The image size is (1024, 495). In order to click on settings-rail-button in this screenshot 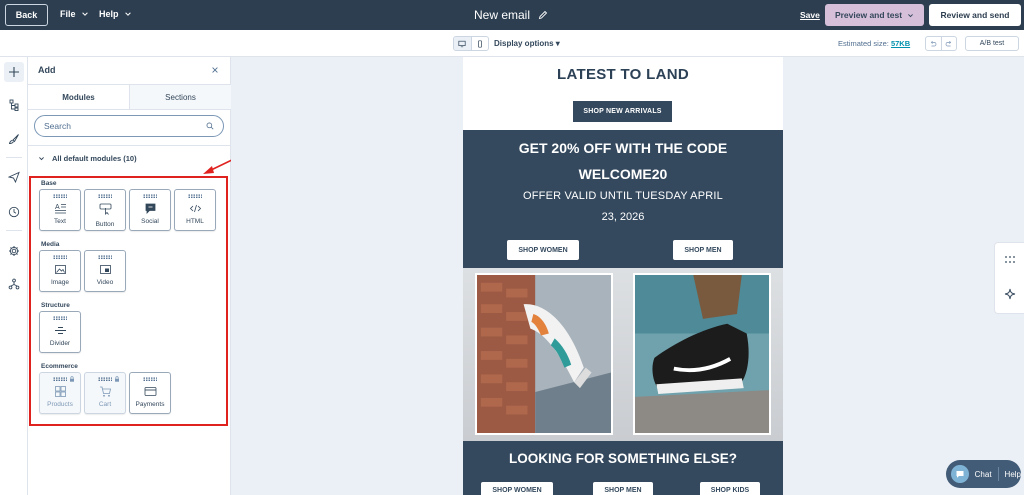, I will do `click(14, 251)`.